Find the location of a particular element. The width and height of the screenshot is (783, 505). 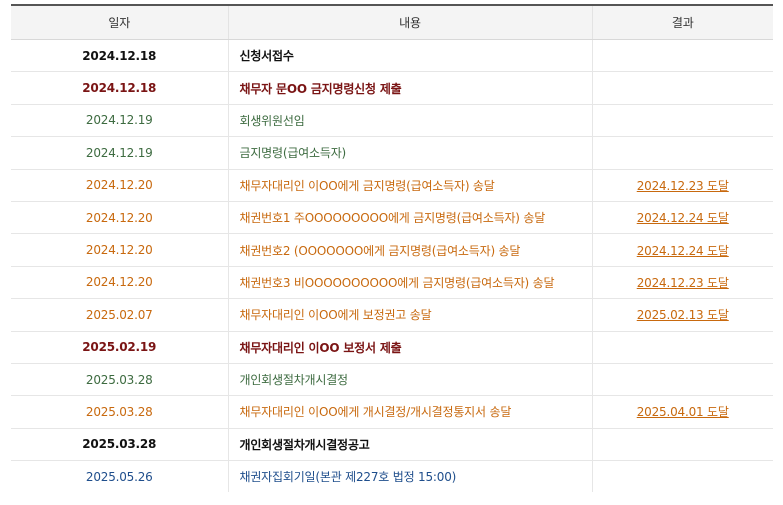

table-row: 2024.12.19 회생위원선임 is located at coordinates (392, 121).